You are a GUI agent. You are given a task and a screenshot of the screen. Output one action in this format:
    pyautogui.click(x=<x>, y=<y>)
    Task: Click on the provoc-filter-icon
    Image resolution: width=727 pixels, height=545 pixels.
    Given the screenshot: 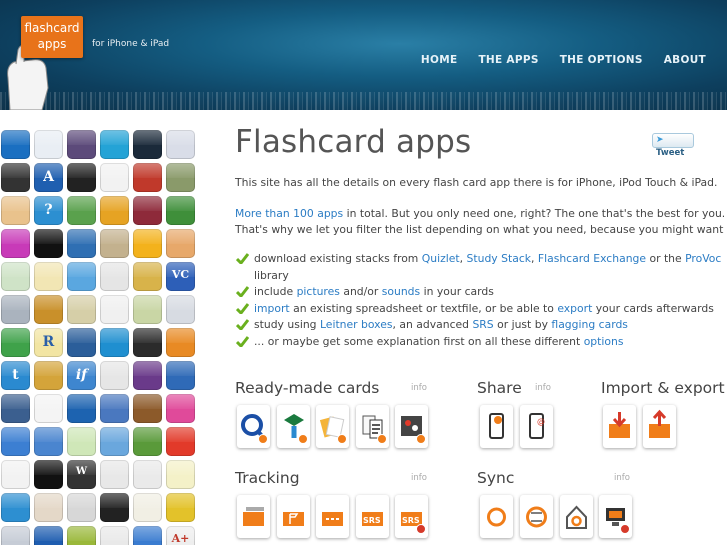 What is the action you would take?
    pyautogui.click(x=372, y=426)
    